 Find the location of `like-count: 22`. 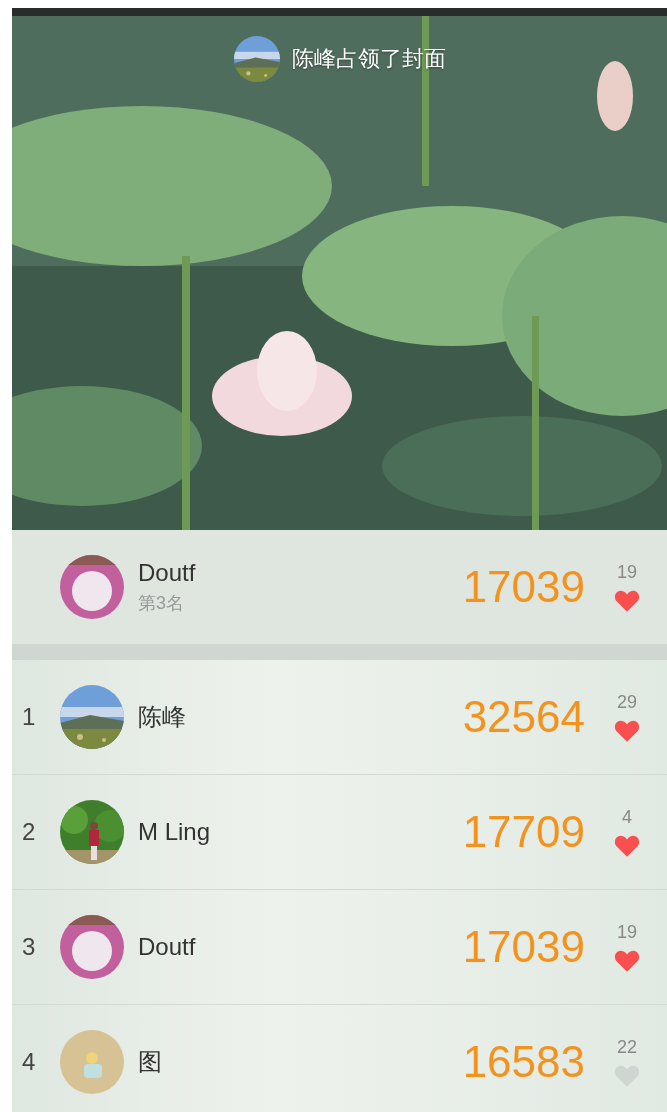

like-count: 22 is located at coordinates (627, 1047).